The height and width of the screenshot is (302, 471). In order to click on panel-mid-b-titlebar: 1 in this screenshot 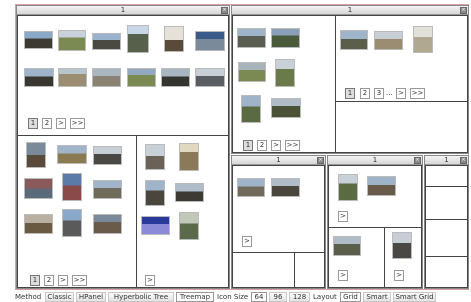, I will do `click(375, 160)`.